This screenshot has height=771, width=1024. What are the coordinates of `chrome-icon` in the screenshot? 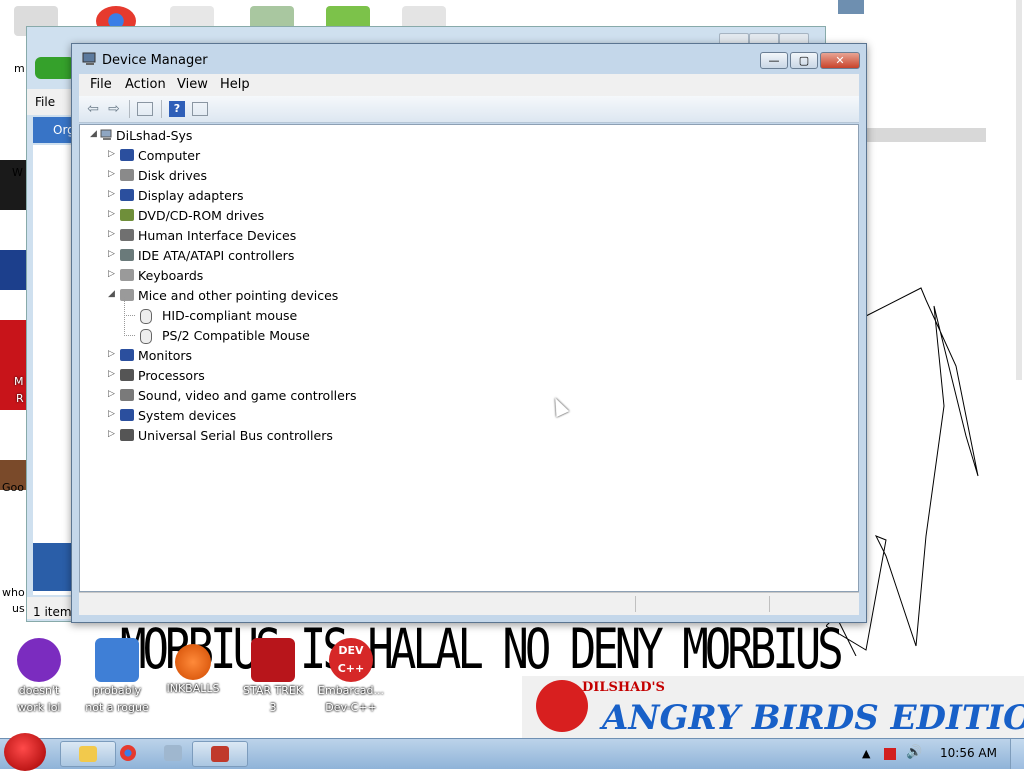 It's located at (128, 753).